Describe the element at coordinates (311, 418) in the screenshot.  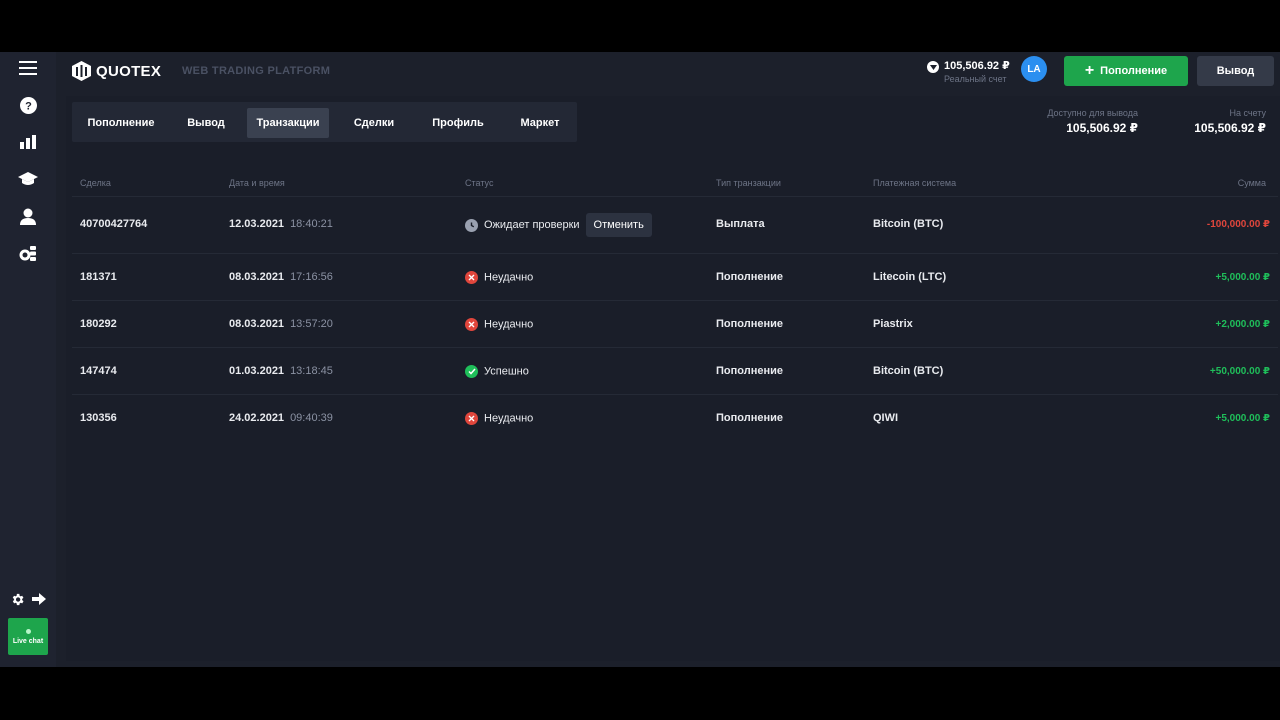
I see `transaction-time: 09:40:39` at that location.